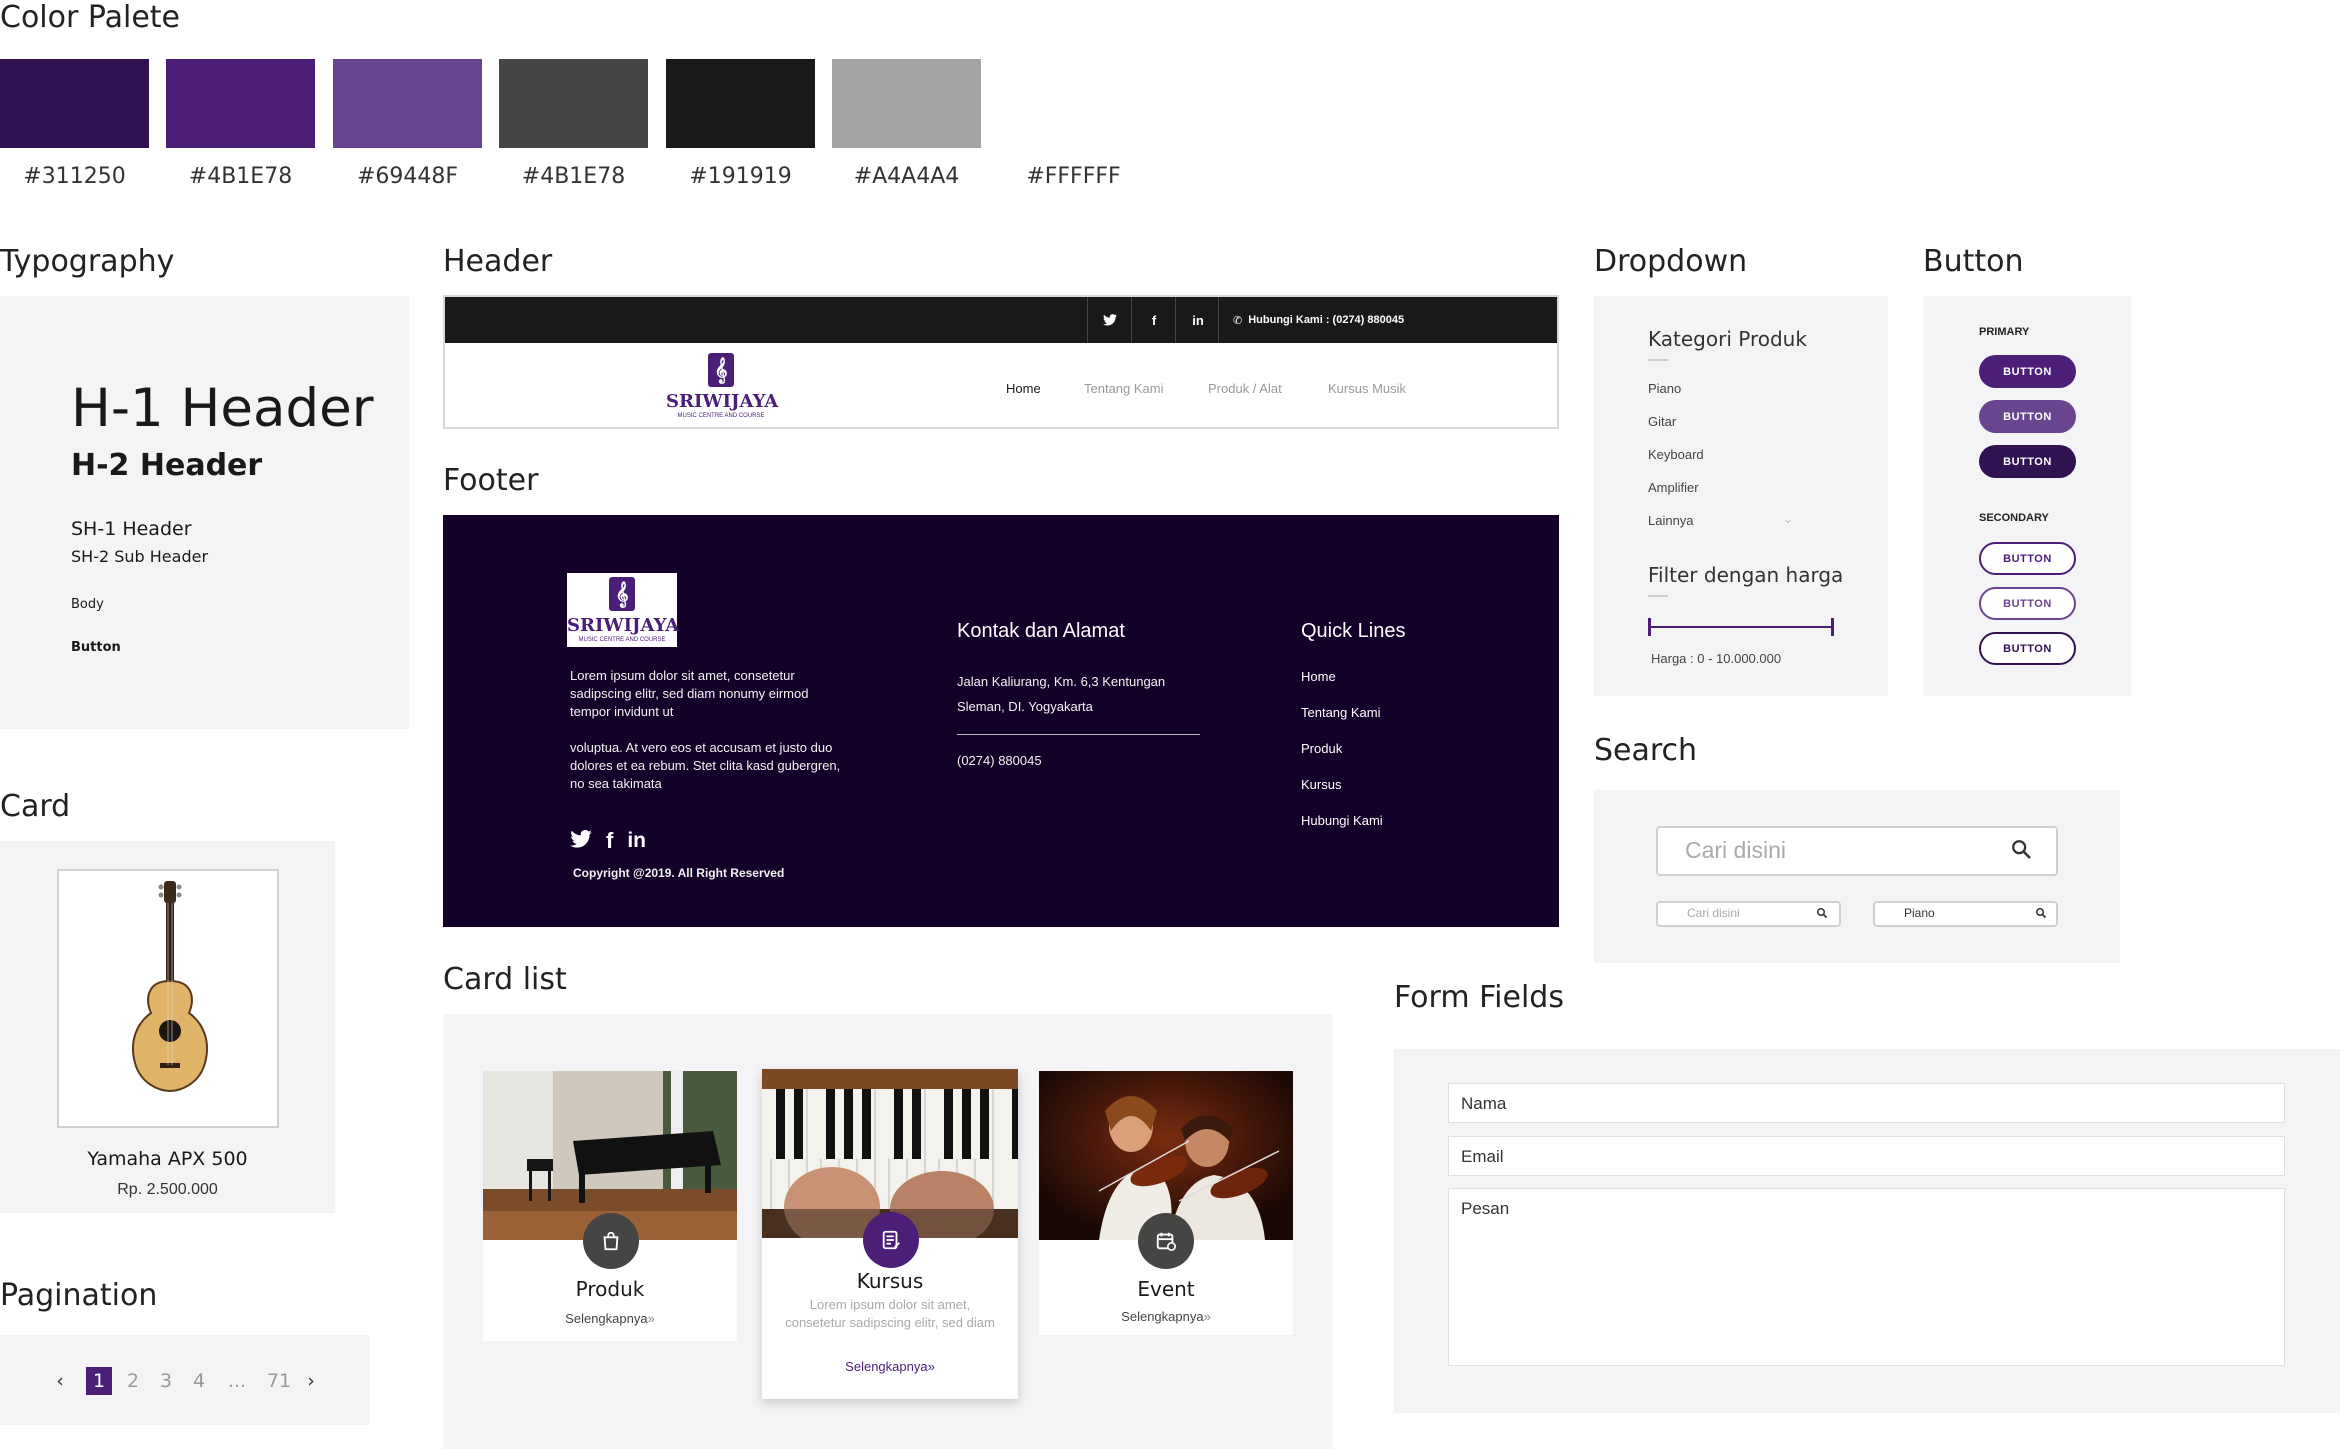 The width and height of the screenshot is (2340, 1449). What do you see at coordinates (1025, 706) in the screenshot?
I see `footer-address: Sleman, DI. Yogyakarta` at bounding box center [1025, 706].